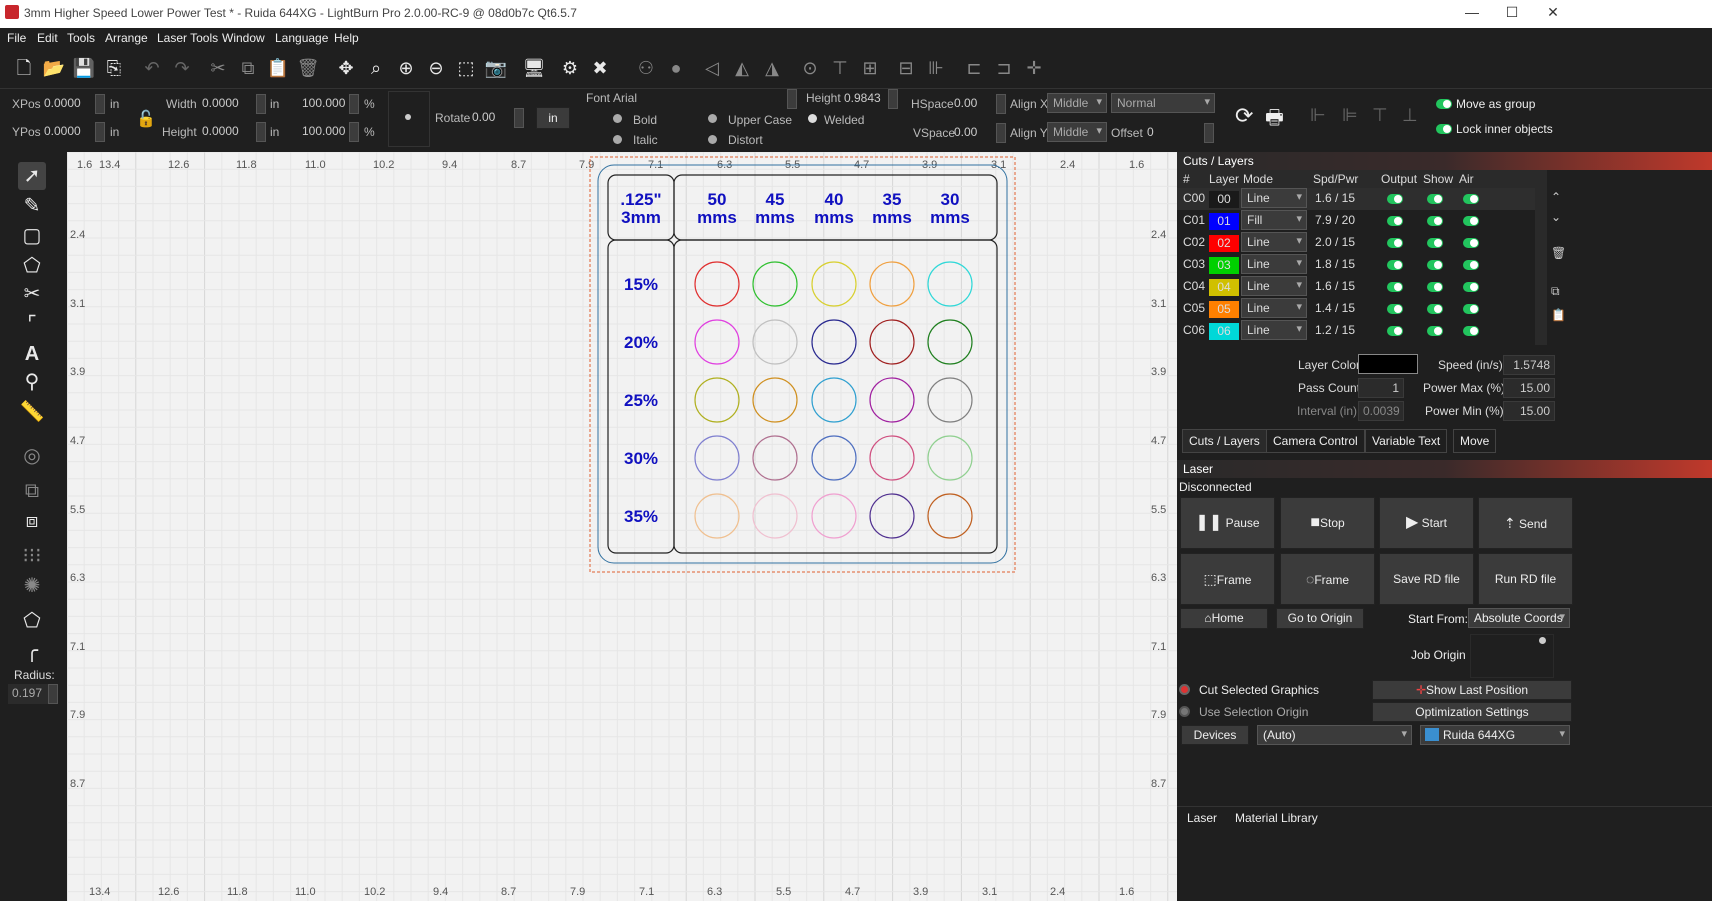 The image size is (1712, 901). Describe the element at coordinates (1318, 115) in the screenshot. I see `align-left-edges-icon: ⊩` at that location.